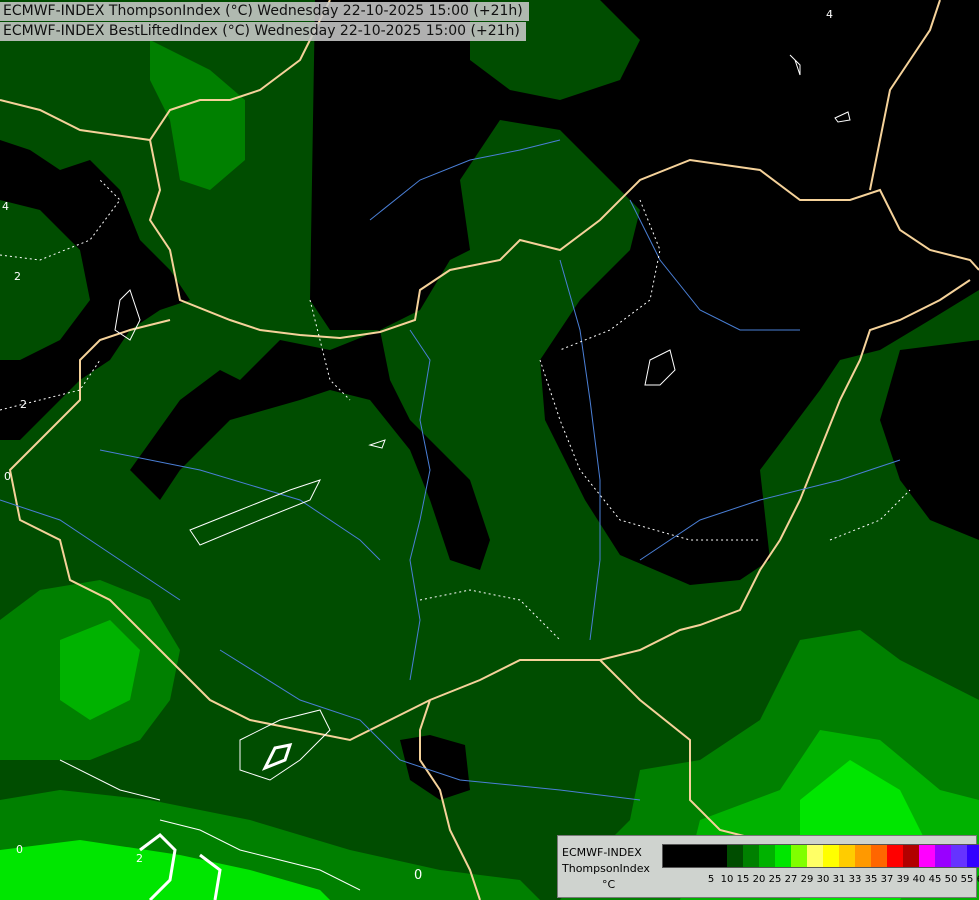 This screenshot has width=979, height=900. I want to click on legend-tick-label: 39, so click(903, 879).